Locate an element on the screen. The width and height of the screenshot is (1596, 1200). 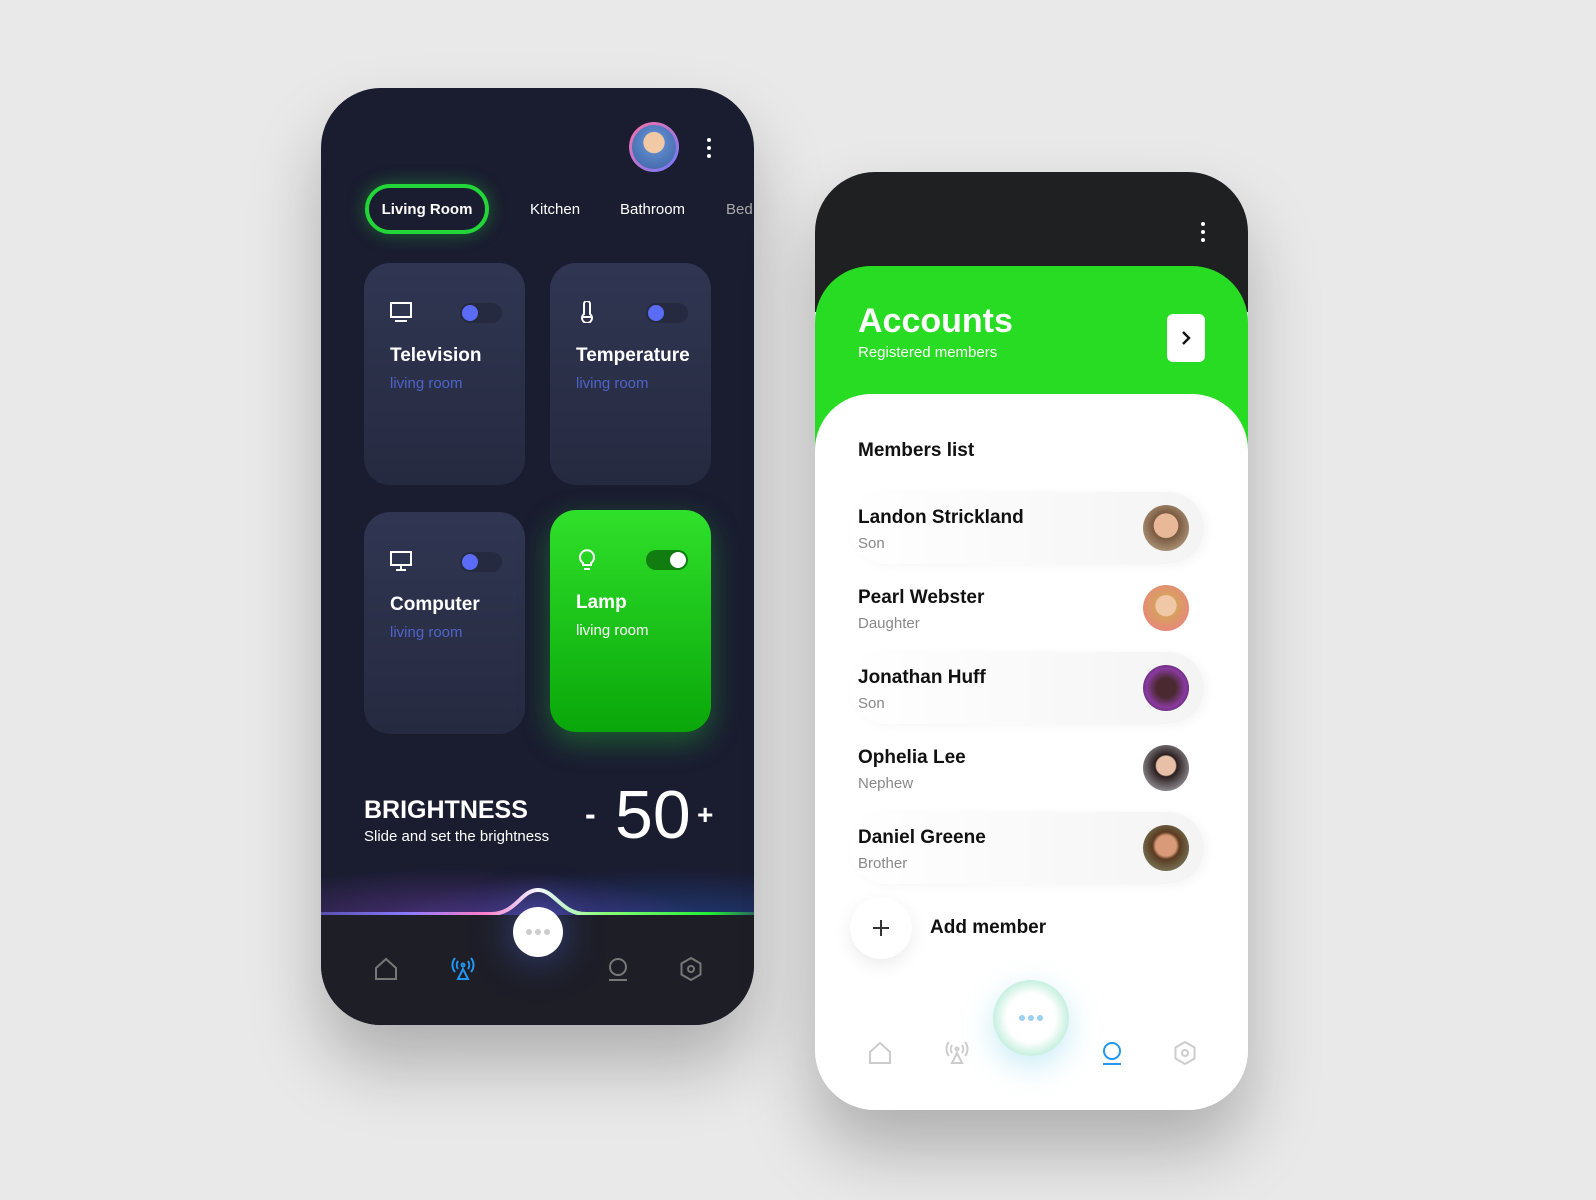
monitor-icon is located at coordinates (401, 561).